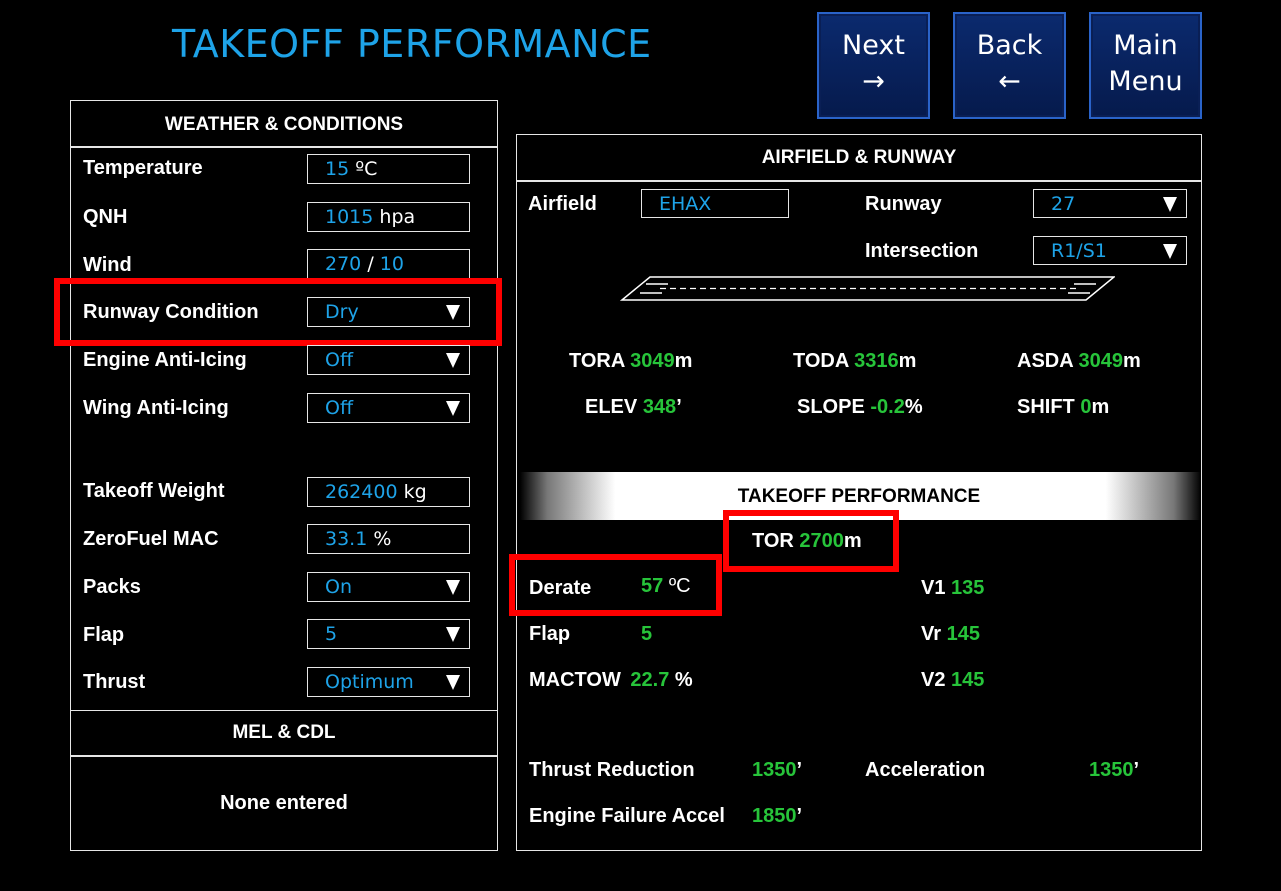  Describe the element at coordinates (1045, 361) in the screenshot. I see `asda-label: ASDA` at that location.